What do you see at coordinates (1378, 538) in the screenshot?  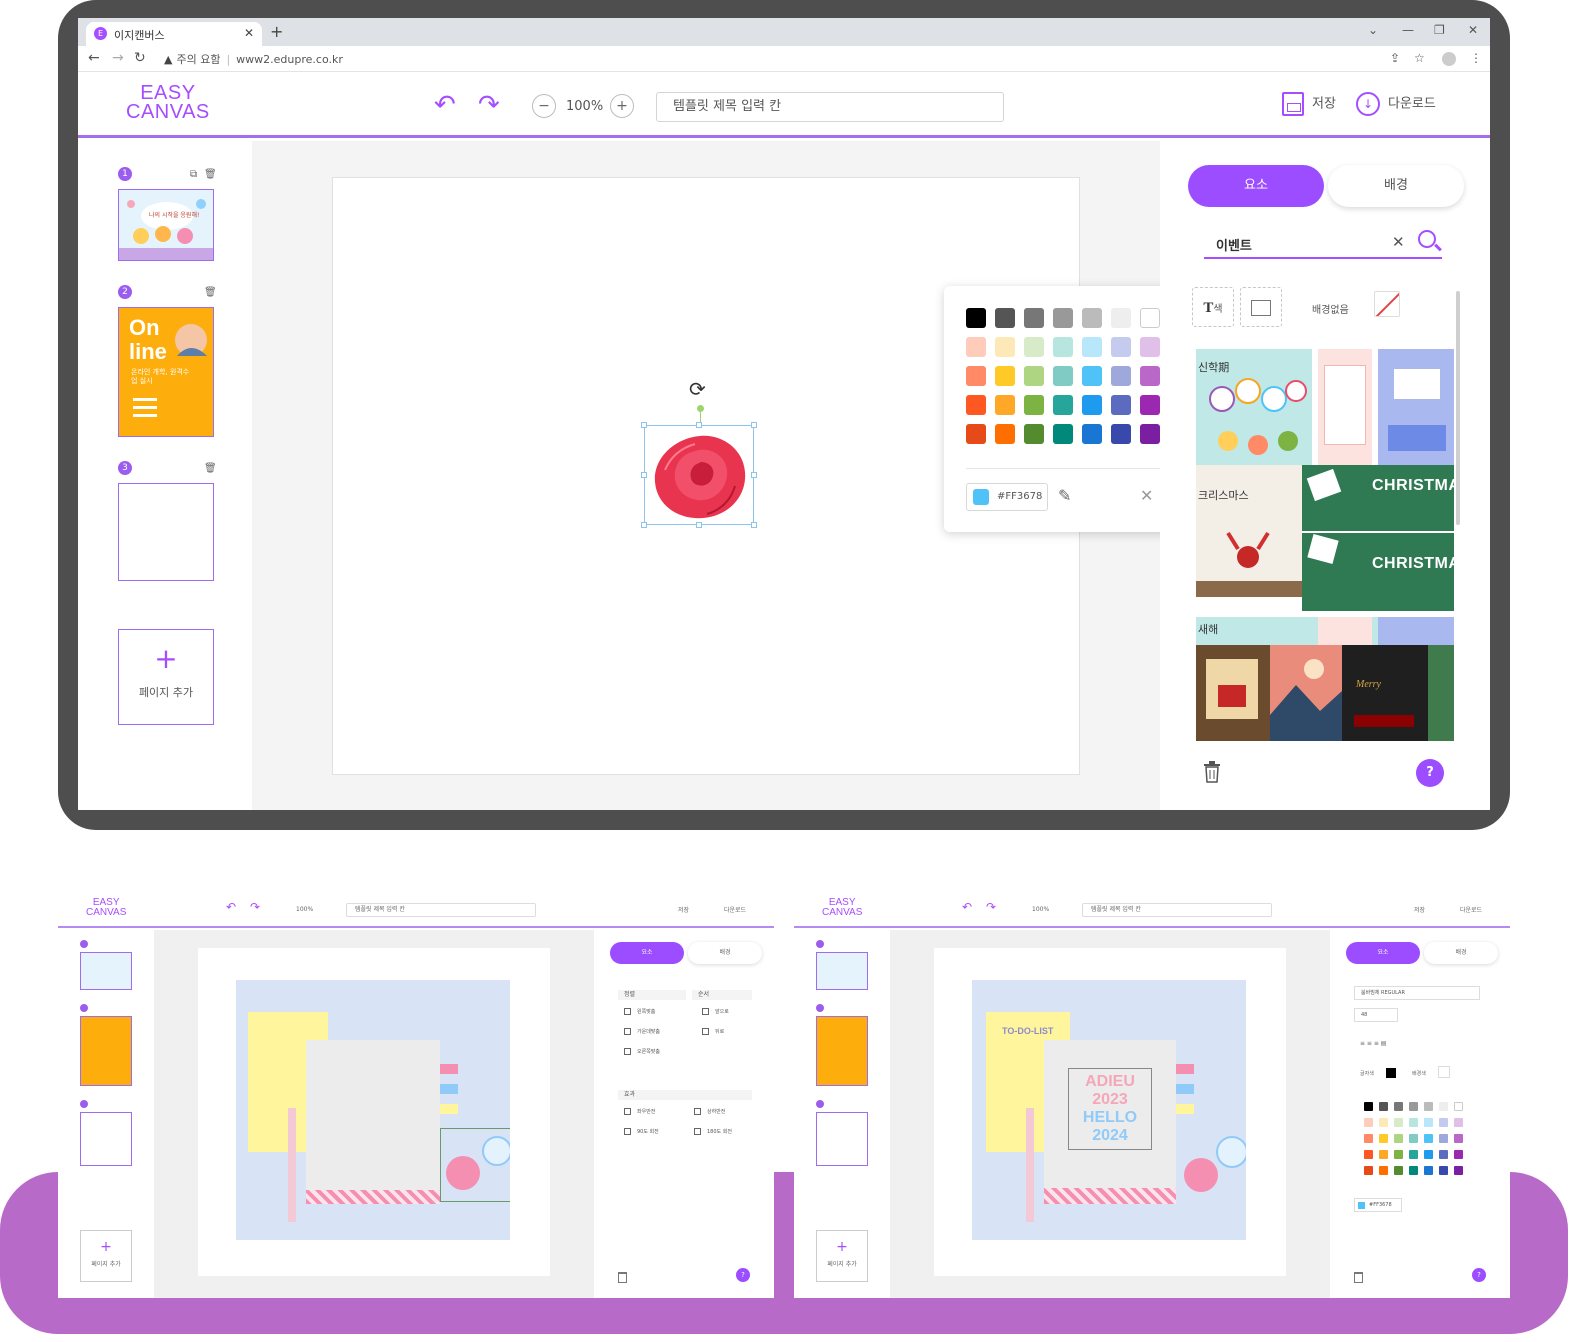 I see `thumb-christmas-green: CHRISTMAS CHRISTMAS` at bounding box center [1378, 538].